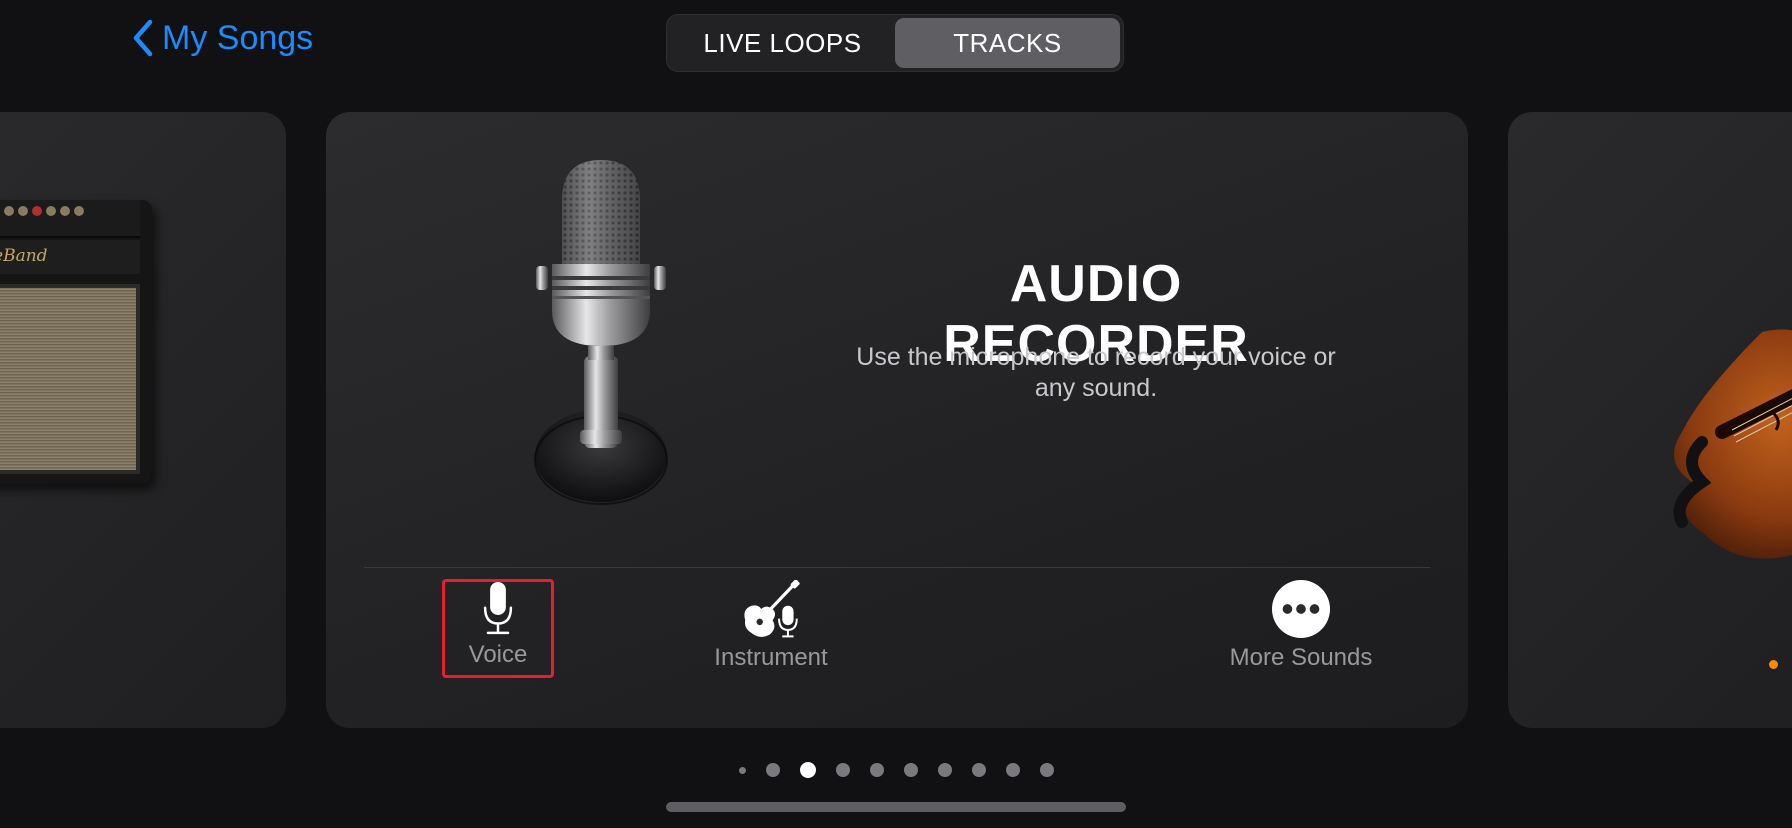 This screenshot has height=828, width=1792. I want to click on amp-grille, so click(70, 379).